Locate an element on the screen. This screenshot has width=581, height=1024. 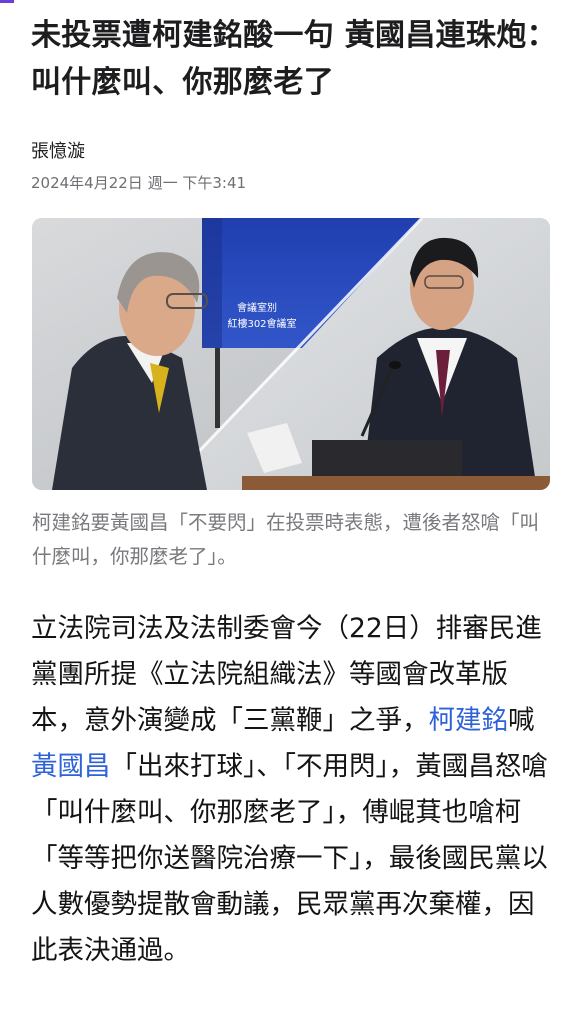
room-sign-line2: 紅樓302會議室 is located at coordinates (261, 323).